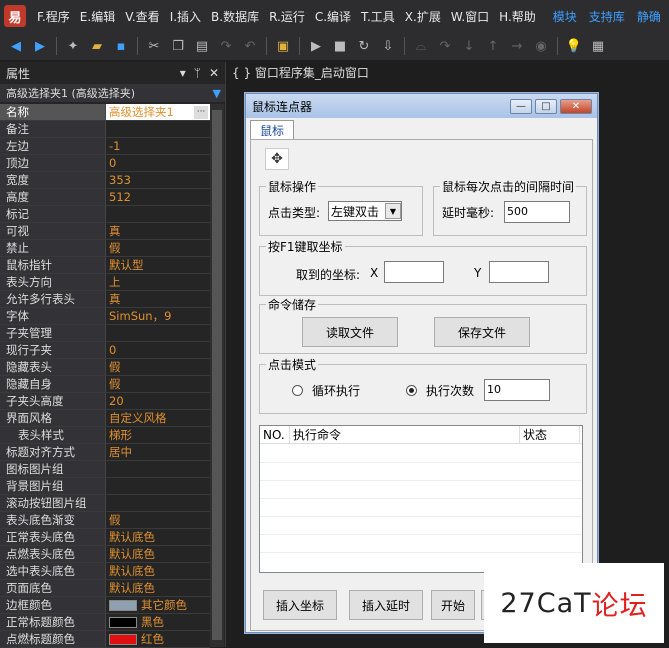 This screenshot has width=669, height=648. What do you see at coordinates (272, 130) in the screenshot?
I see `tab-mouse: 鼠标` at bounding box center [272, 130].